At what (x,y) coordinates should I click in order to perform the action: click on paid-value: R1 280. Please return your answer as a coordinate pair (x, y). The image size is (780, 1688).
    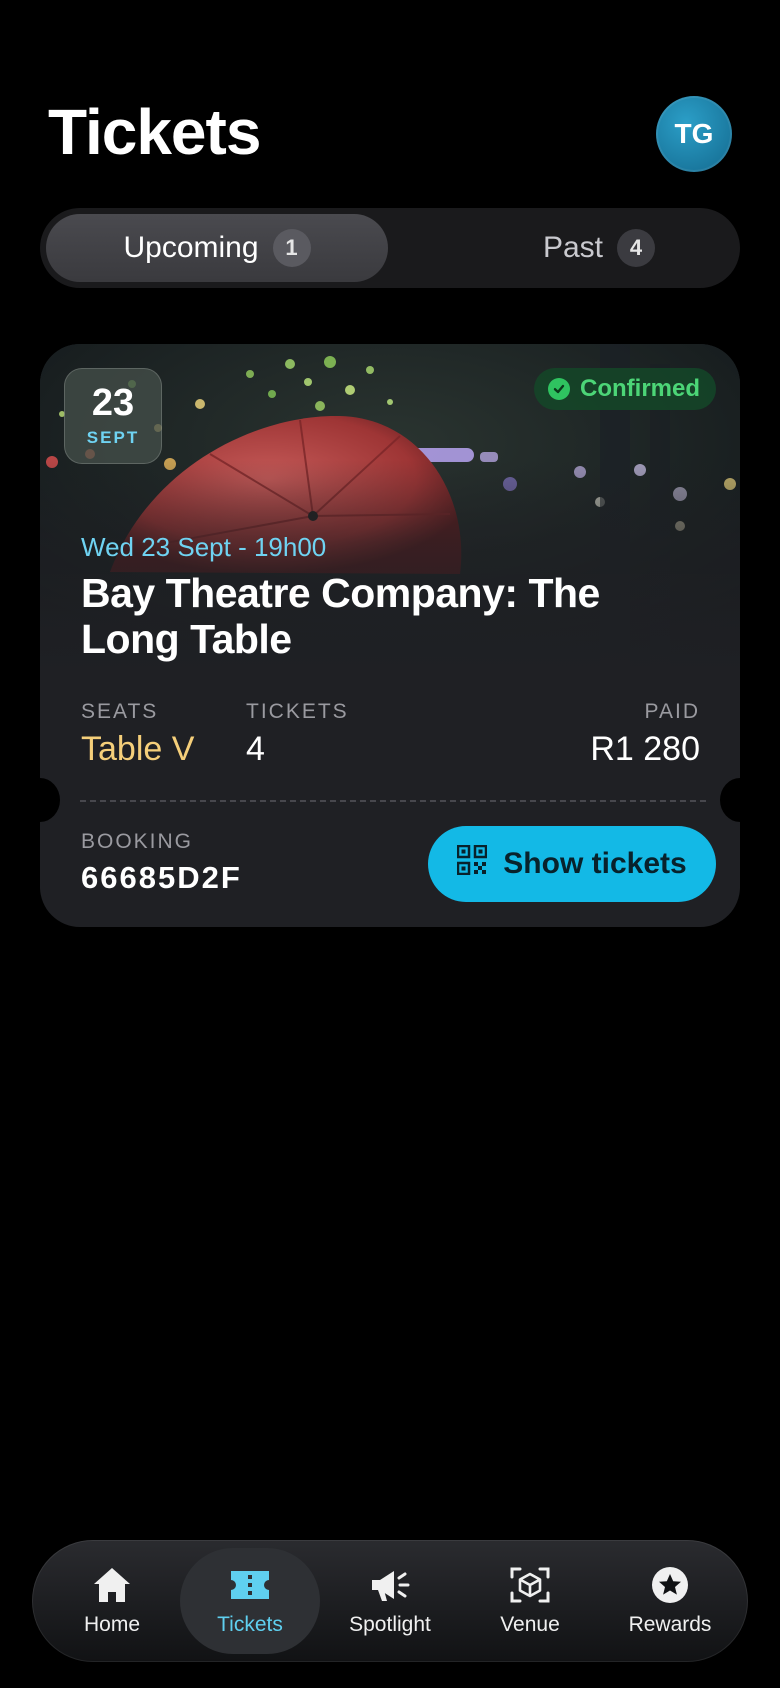
    Looking at the image, I should click on (645, 749).